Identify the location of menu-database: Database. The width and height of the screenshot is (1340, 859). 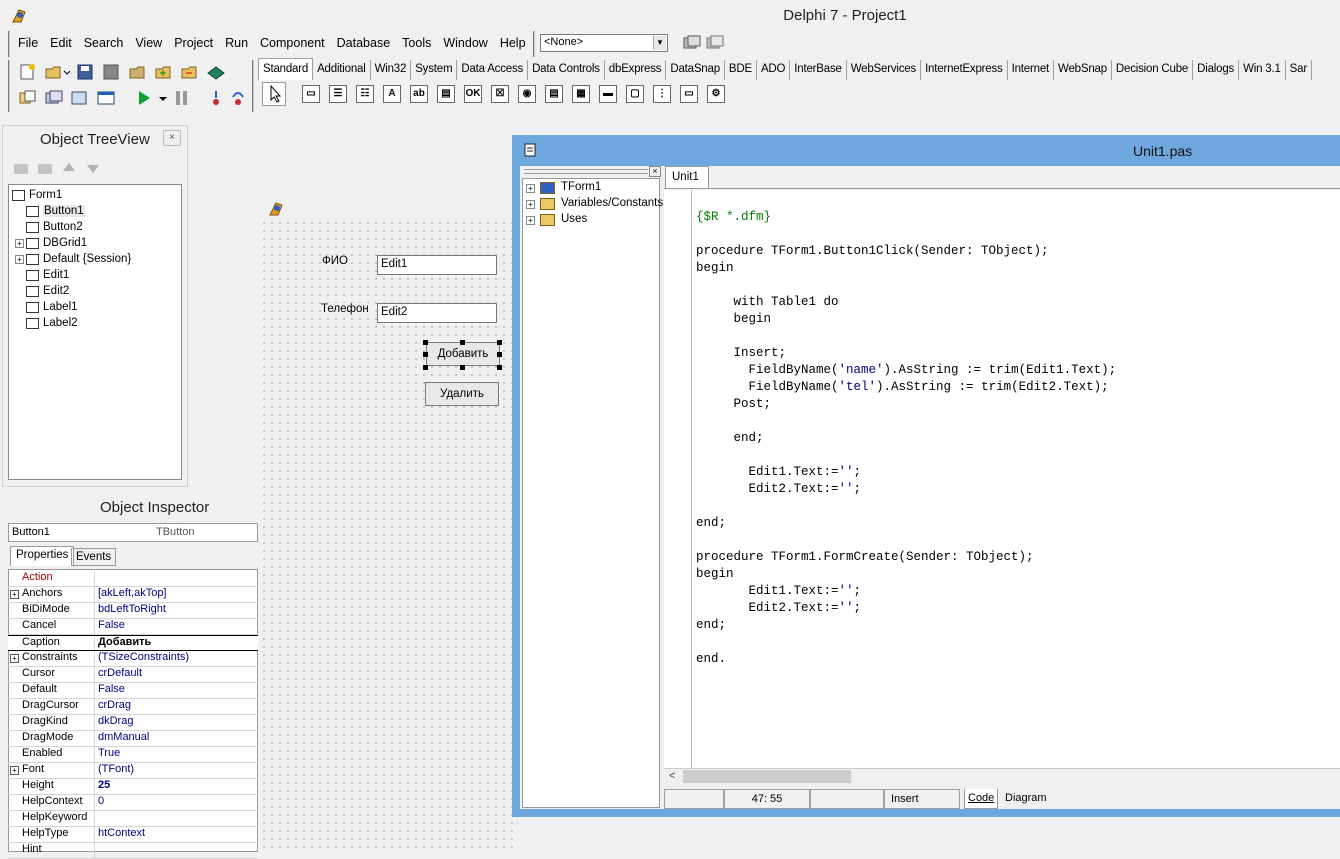
(364, 44).